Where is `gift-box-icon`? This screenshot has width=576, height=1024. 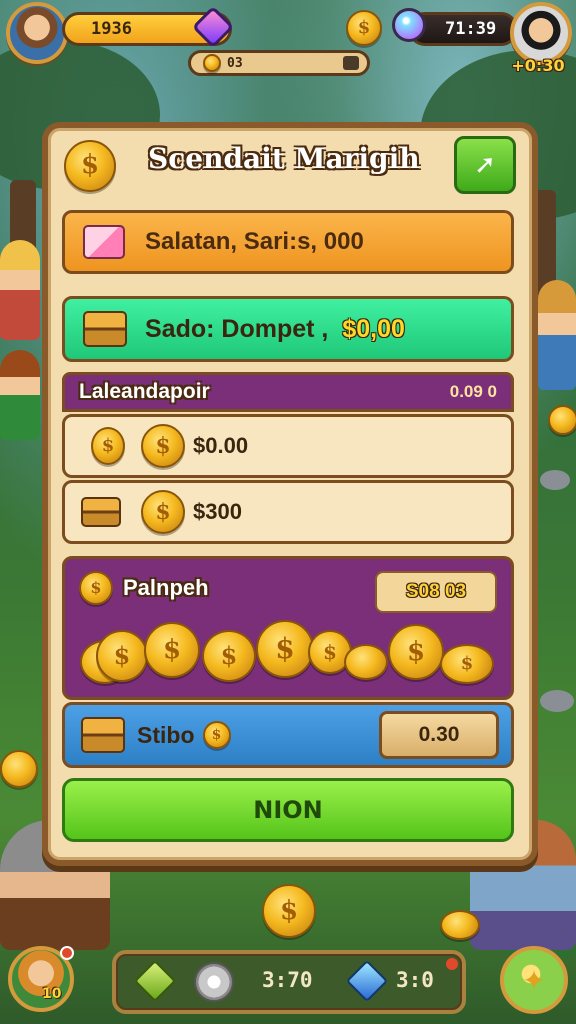 gift-box-icon is located at coordinates (104, 242).